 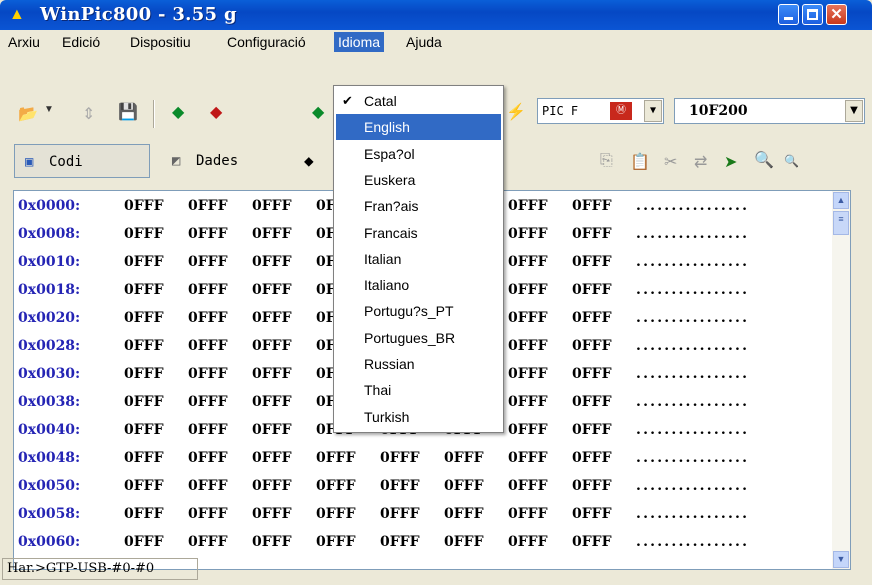 What do you see at coordinates (418, 101) in the screenshot?
I see `language-option: ✔ Catal` at bounding box center [418, 101].